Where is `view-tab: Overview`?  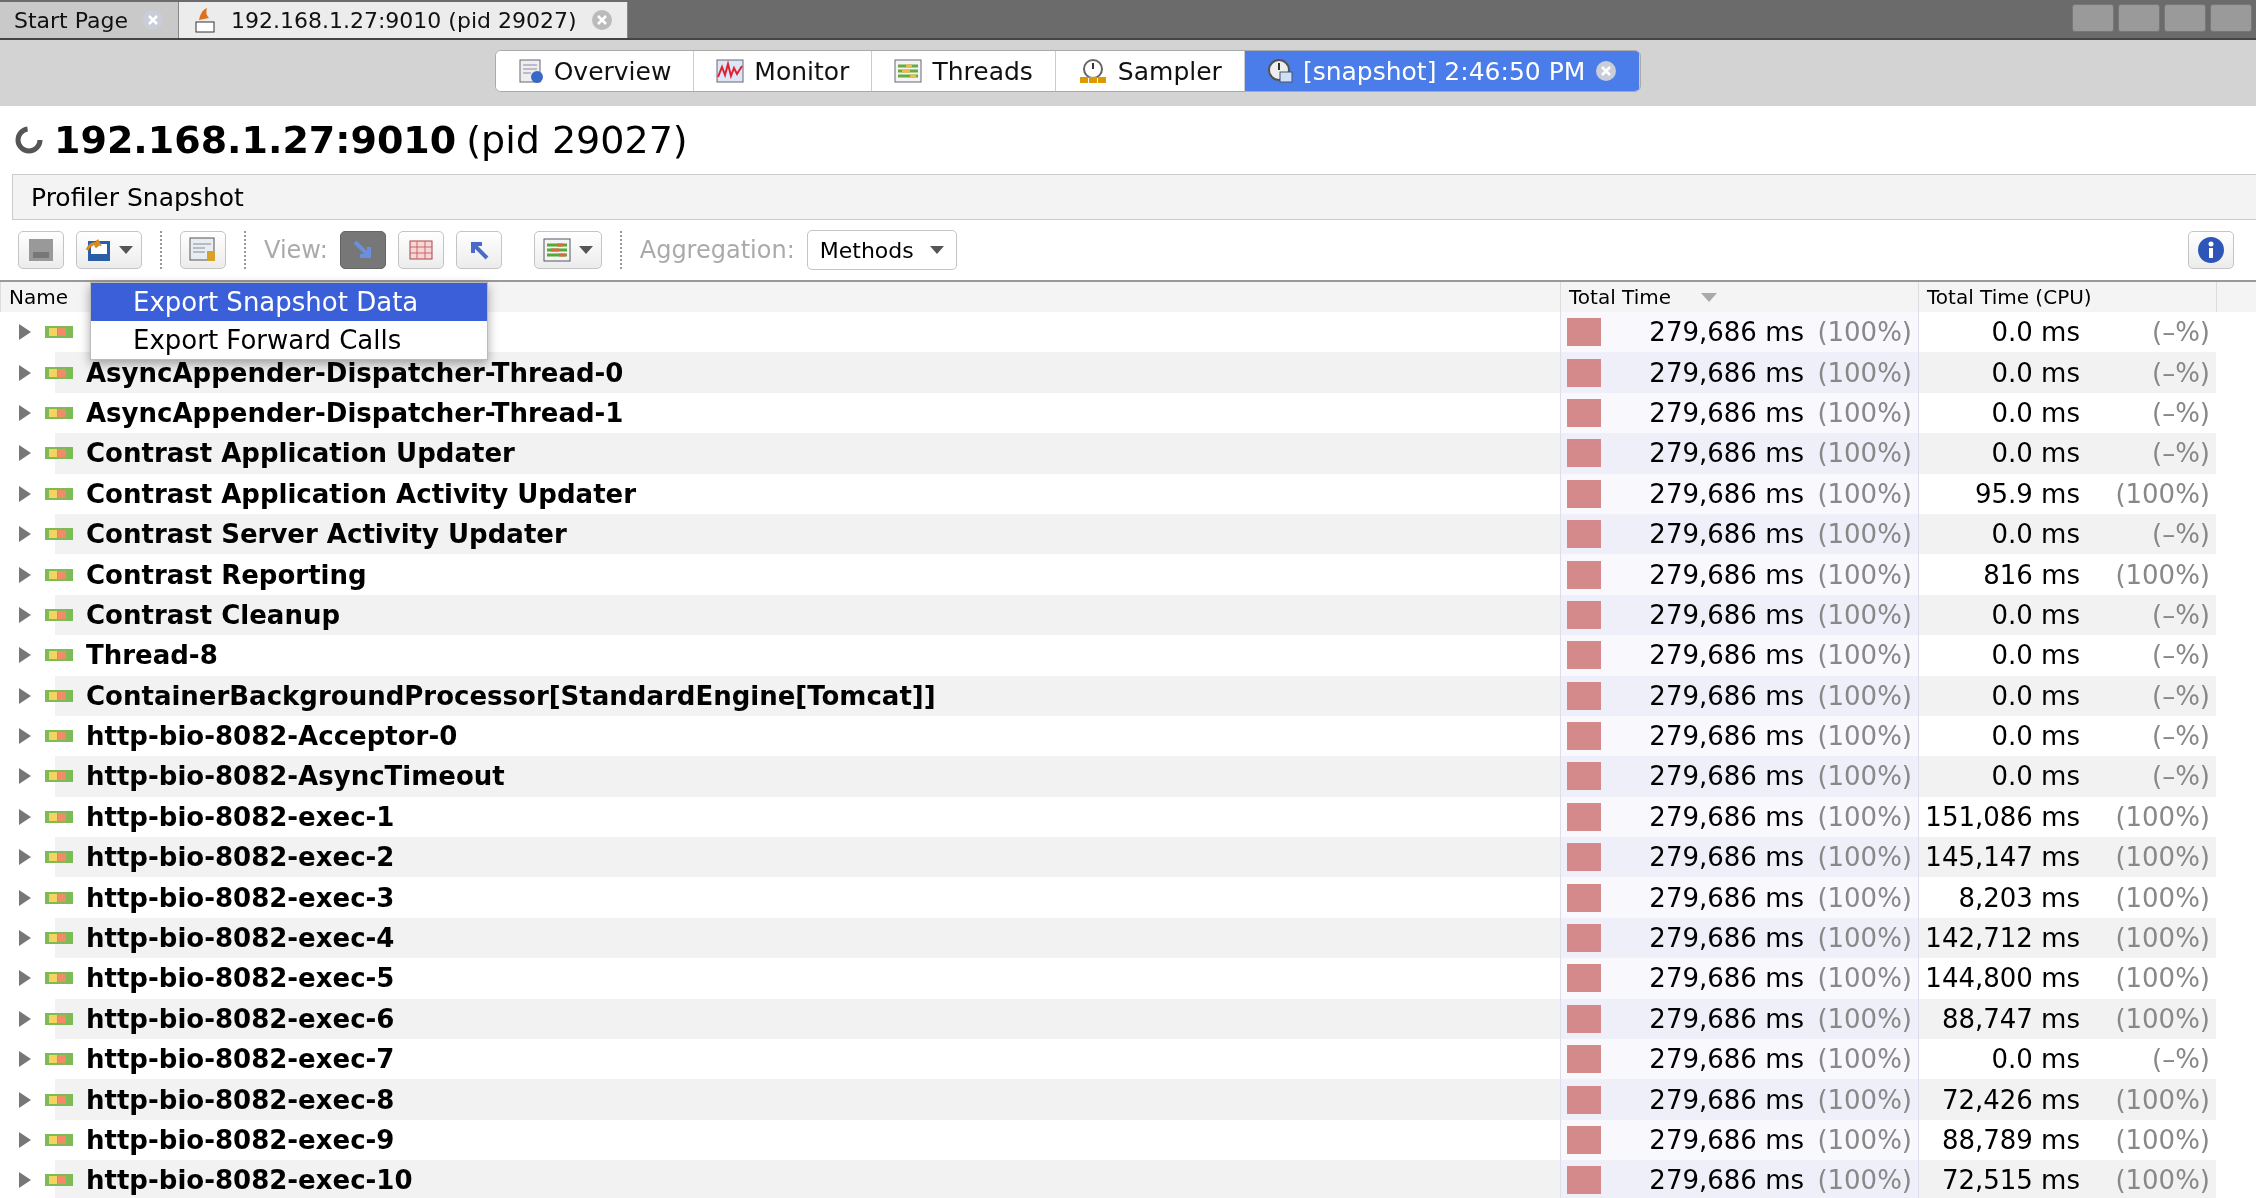
view-tab: Overview is located at coordinates (595, 71).